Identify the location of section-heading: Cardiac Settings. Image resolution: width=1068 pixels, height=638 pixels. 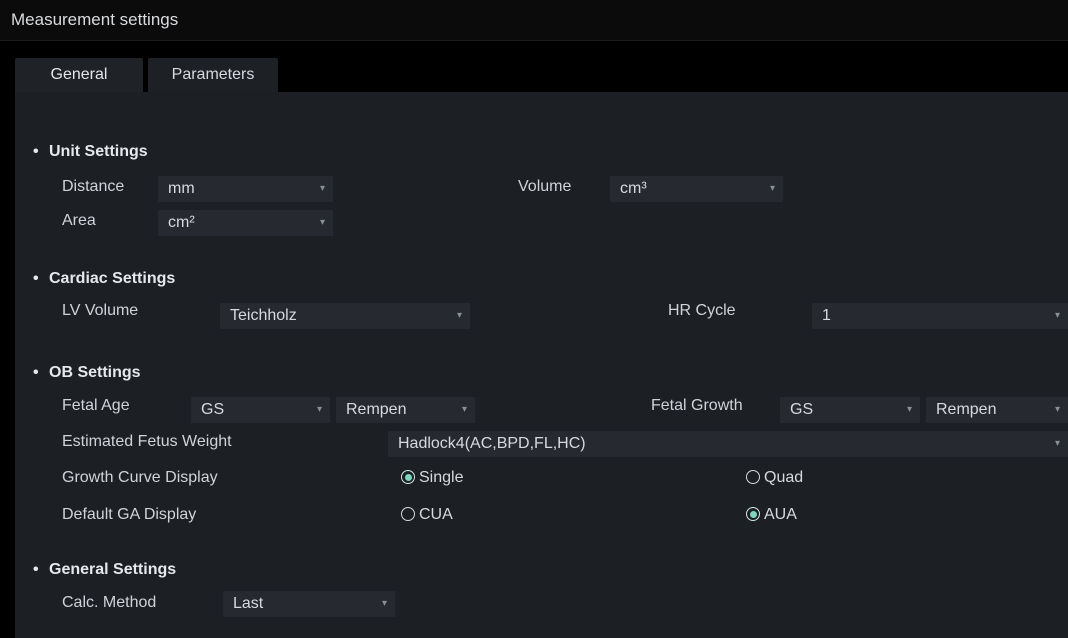
(112, 278).